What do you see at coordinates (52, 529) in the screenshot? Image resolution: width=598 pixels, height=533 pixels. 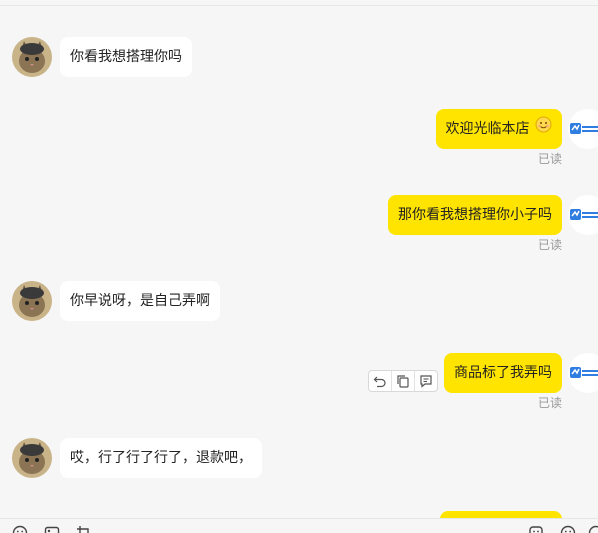 I see `image-icon` at bounding box center [52, 529].